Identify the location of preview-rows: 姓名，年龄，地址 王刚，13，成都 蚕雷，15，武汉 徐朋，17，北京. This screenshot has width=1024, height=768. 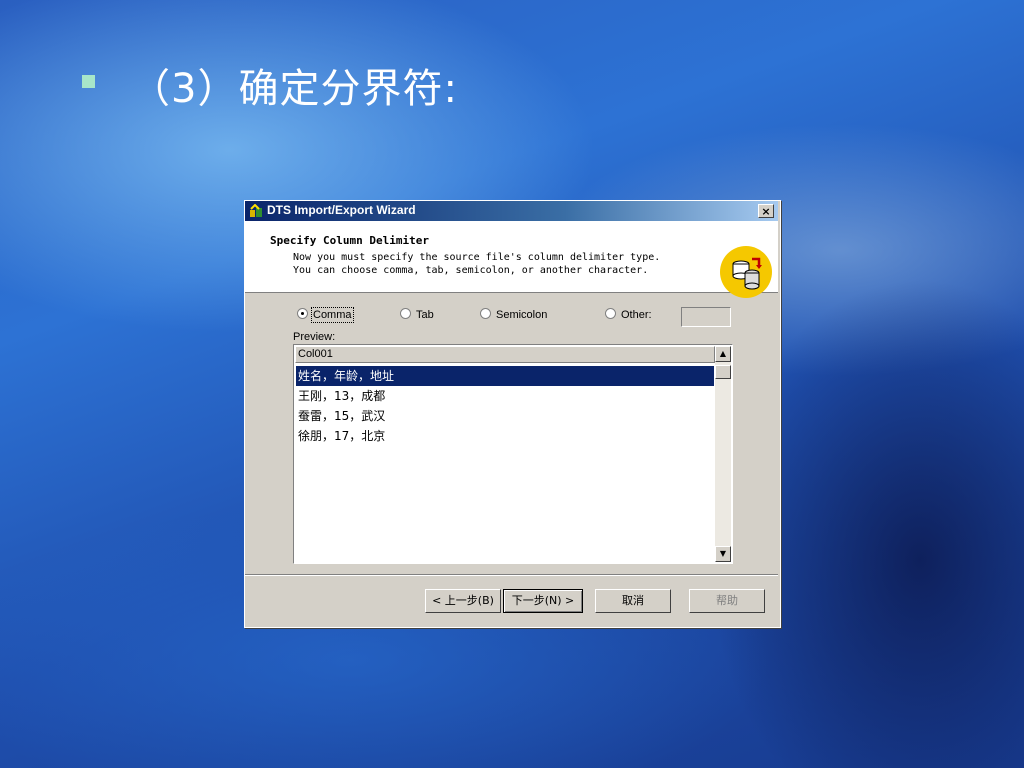
(505, 406).